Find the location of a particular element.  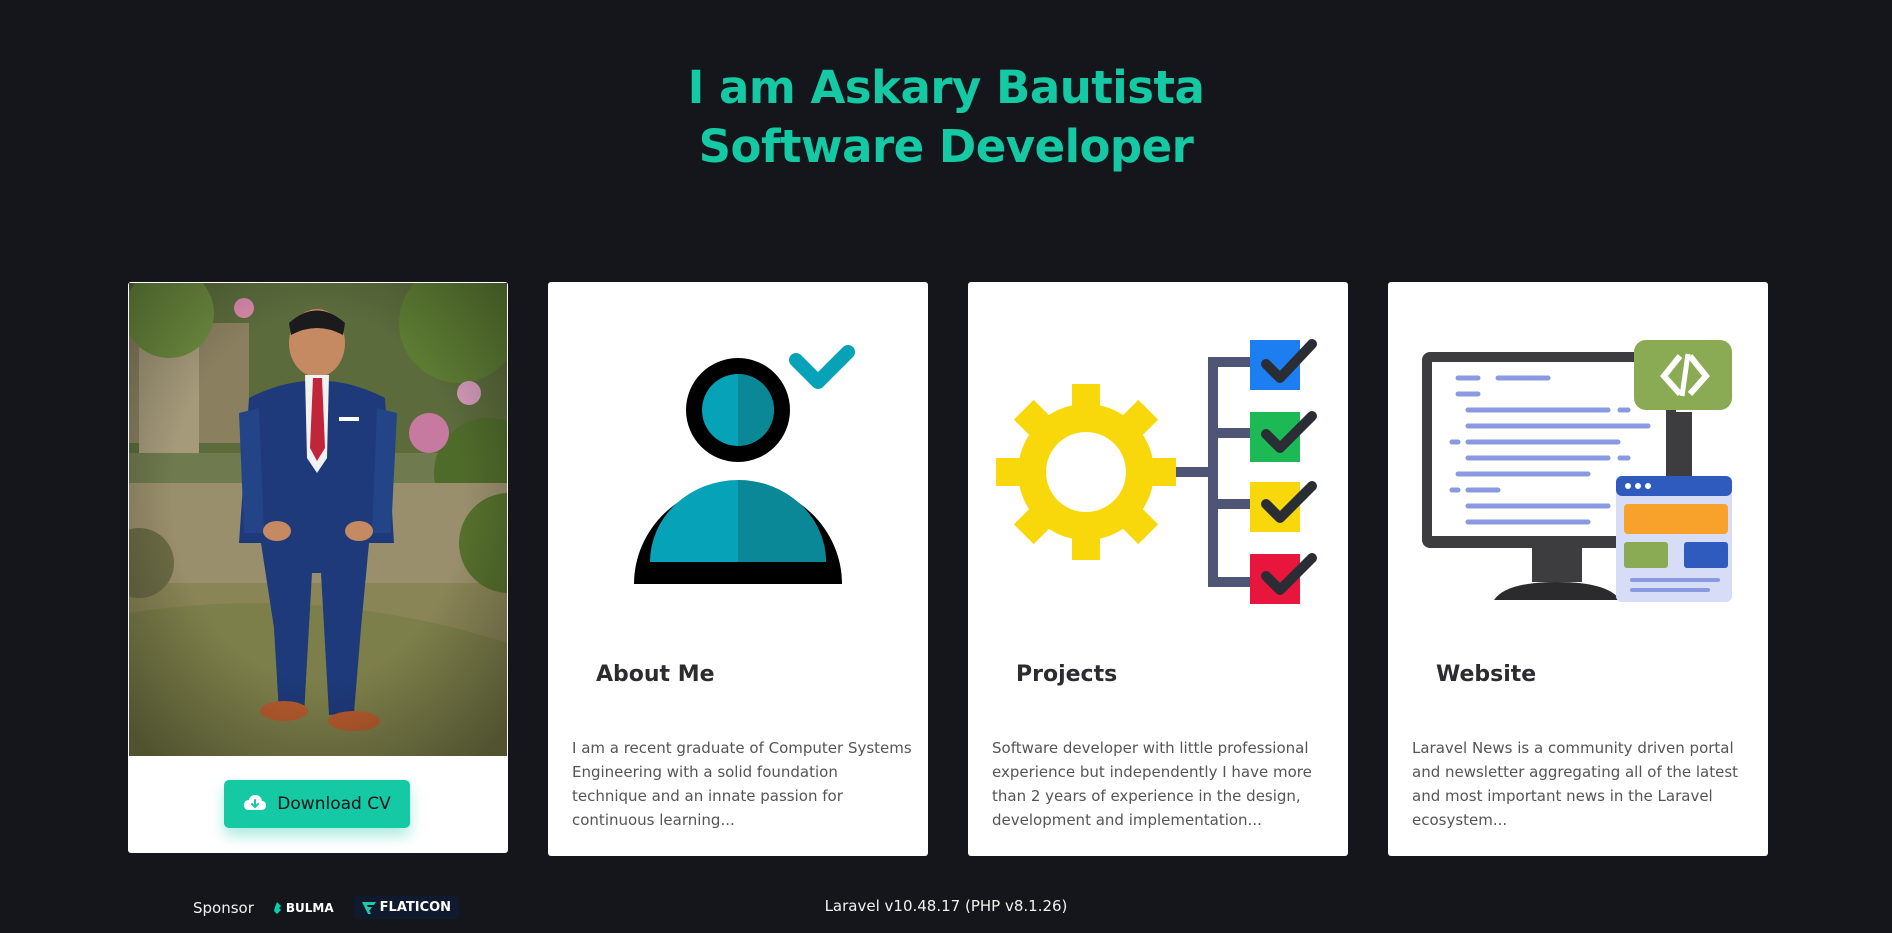

download-cv-button: Download CV is located at coordinates (317, 804).